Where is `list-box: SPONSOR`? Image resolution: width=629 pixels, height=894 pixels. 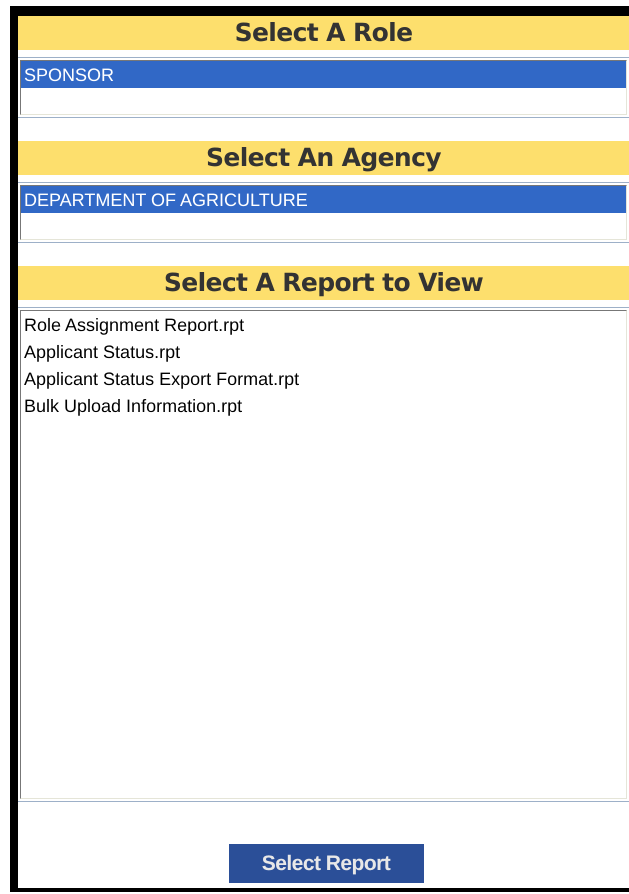 list-box: SPONSOR is located at coordinates (323, 87).